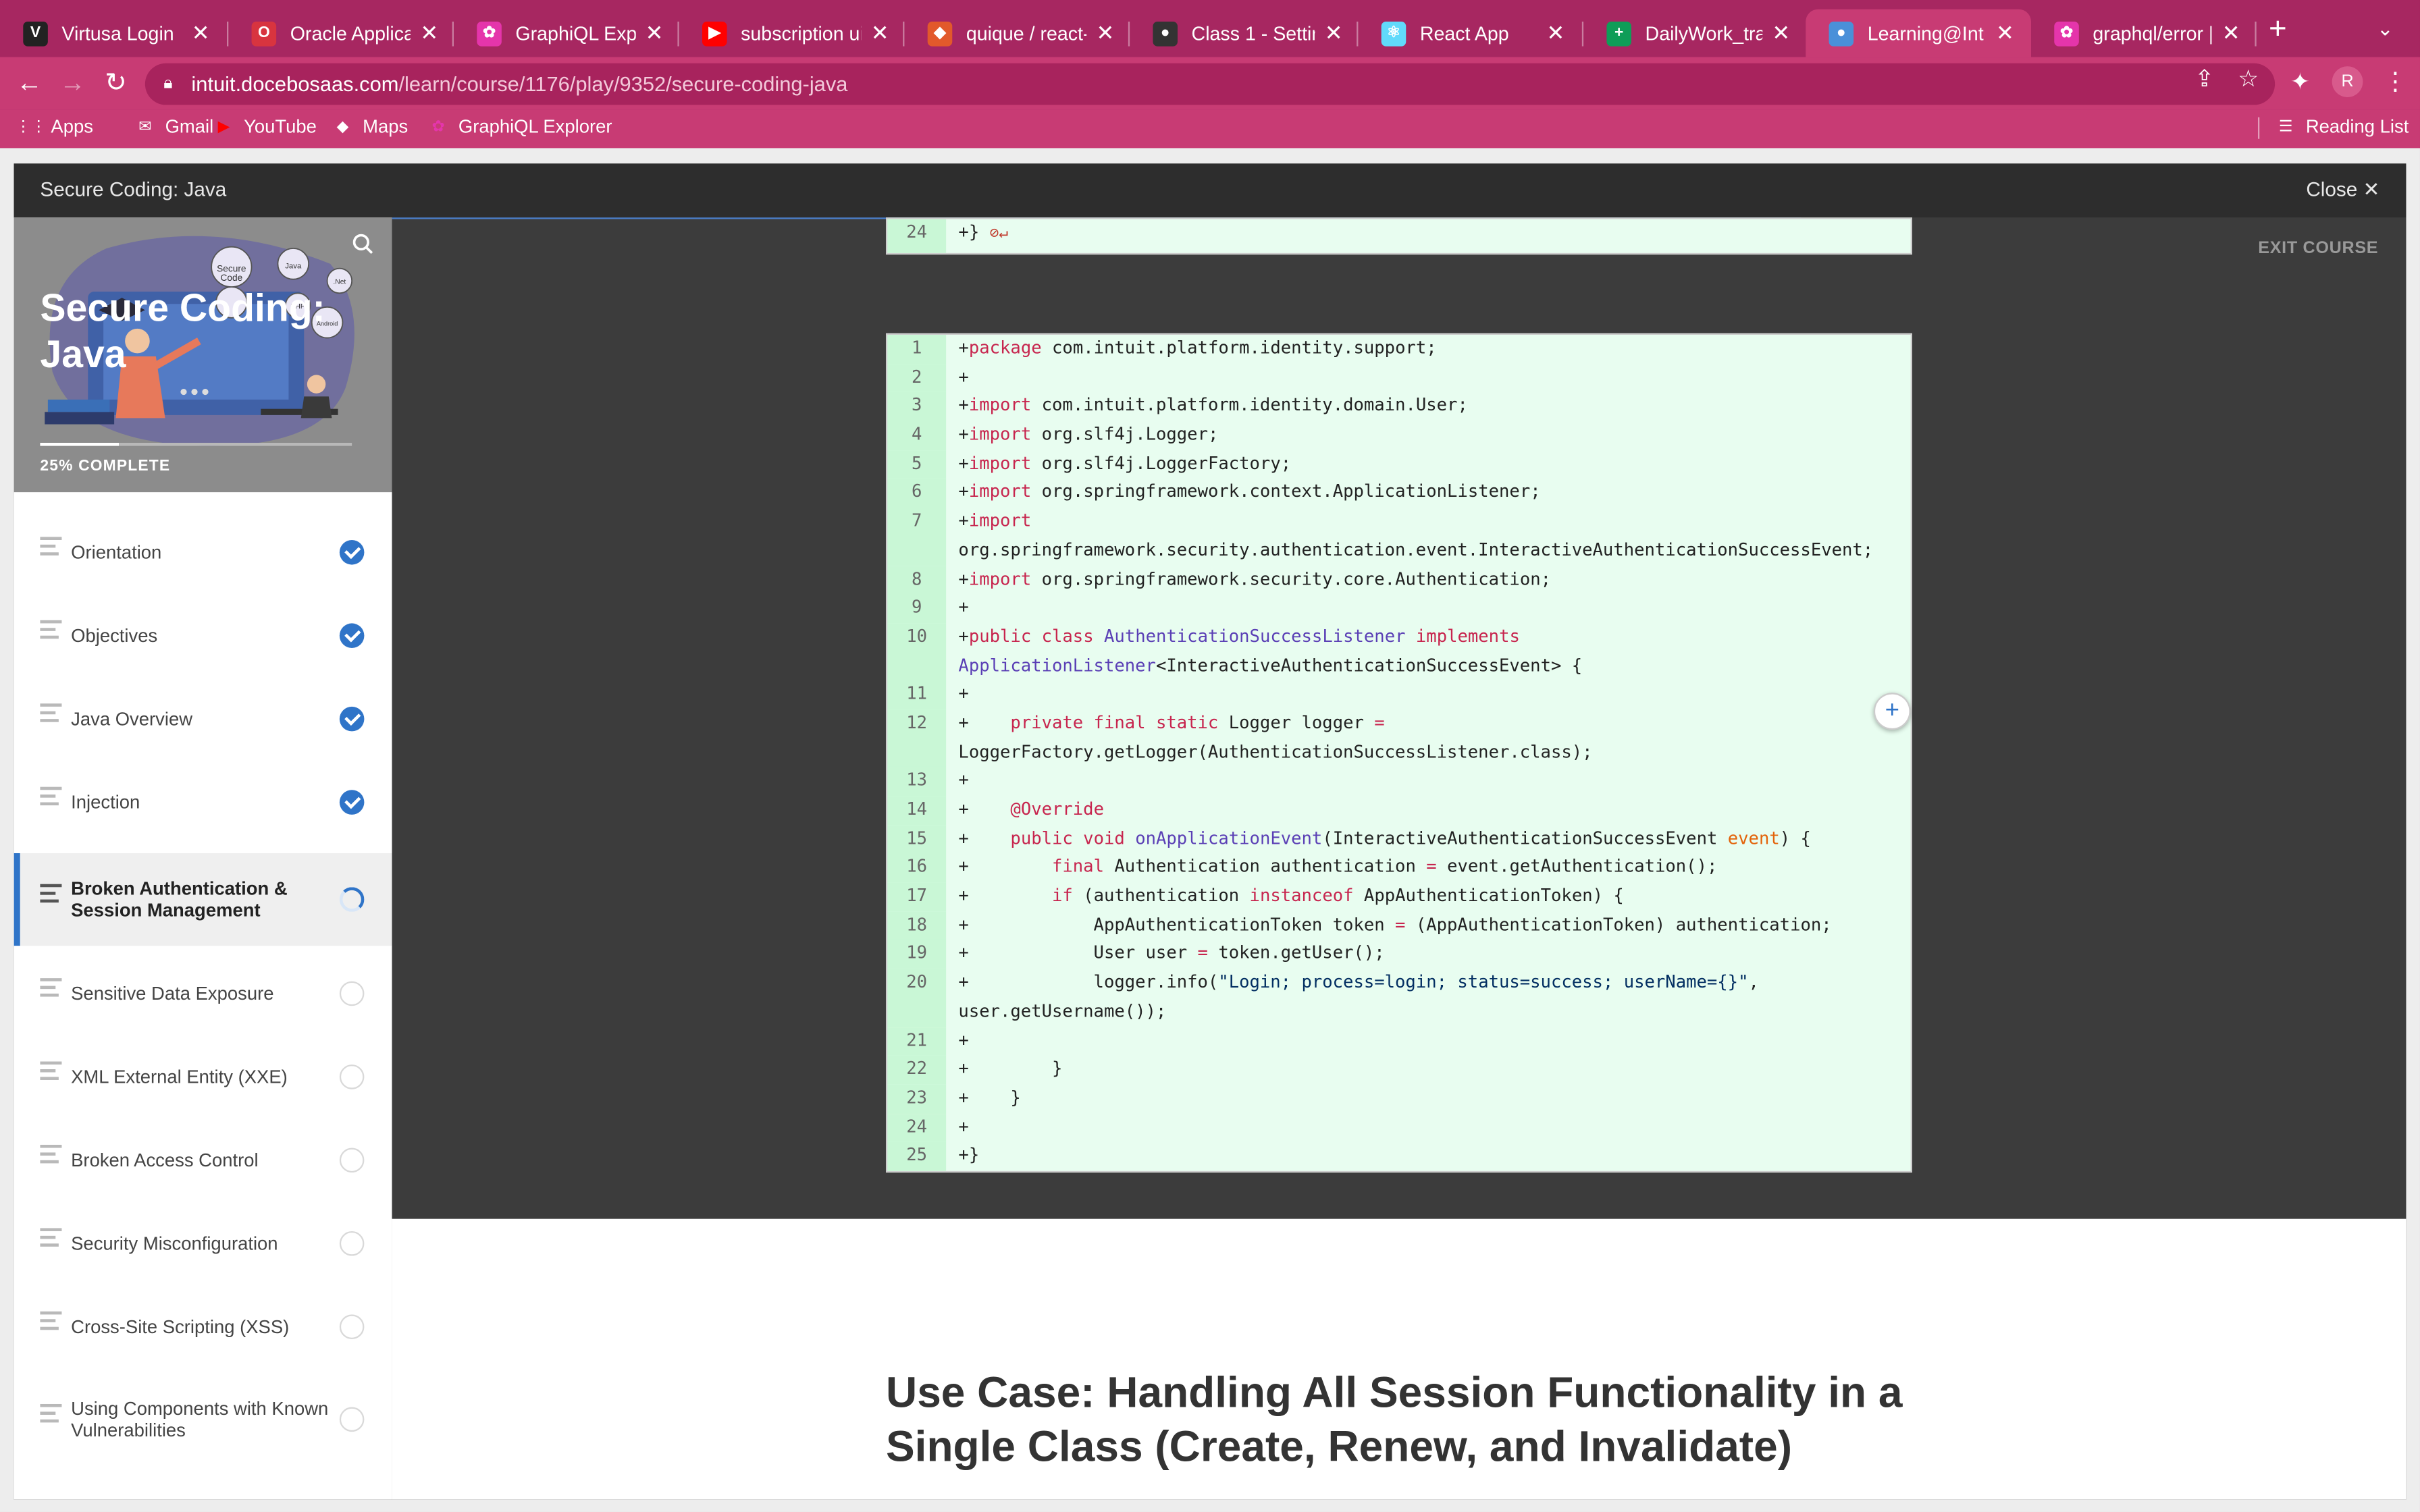 The width and height of the screenshot is (2420, 1512). Describe the element at coordinates (2066, 33) in the screenshot. I see `tab-favicon-icon: ✿` at that location.